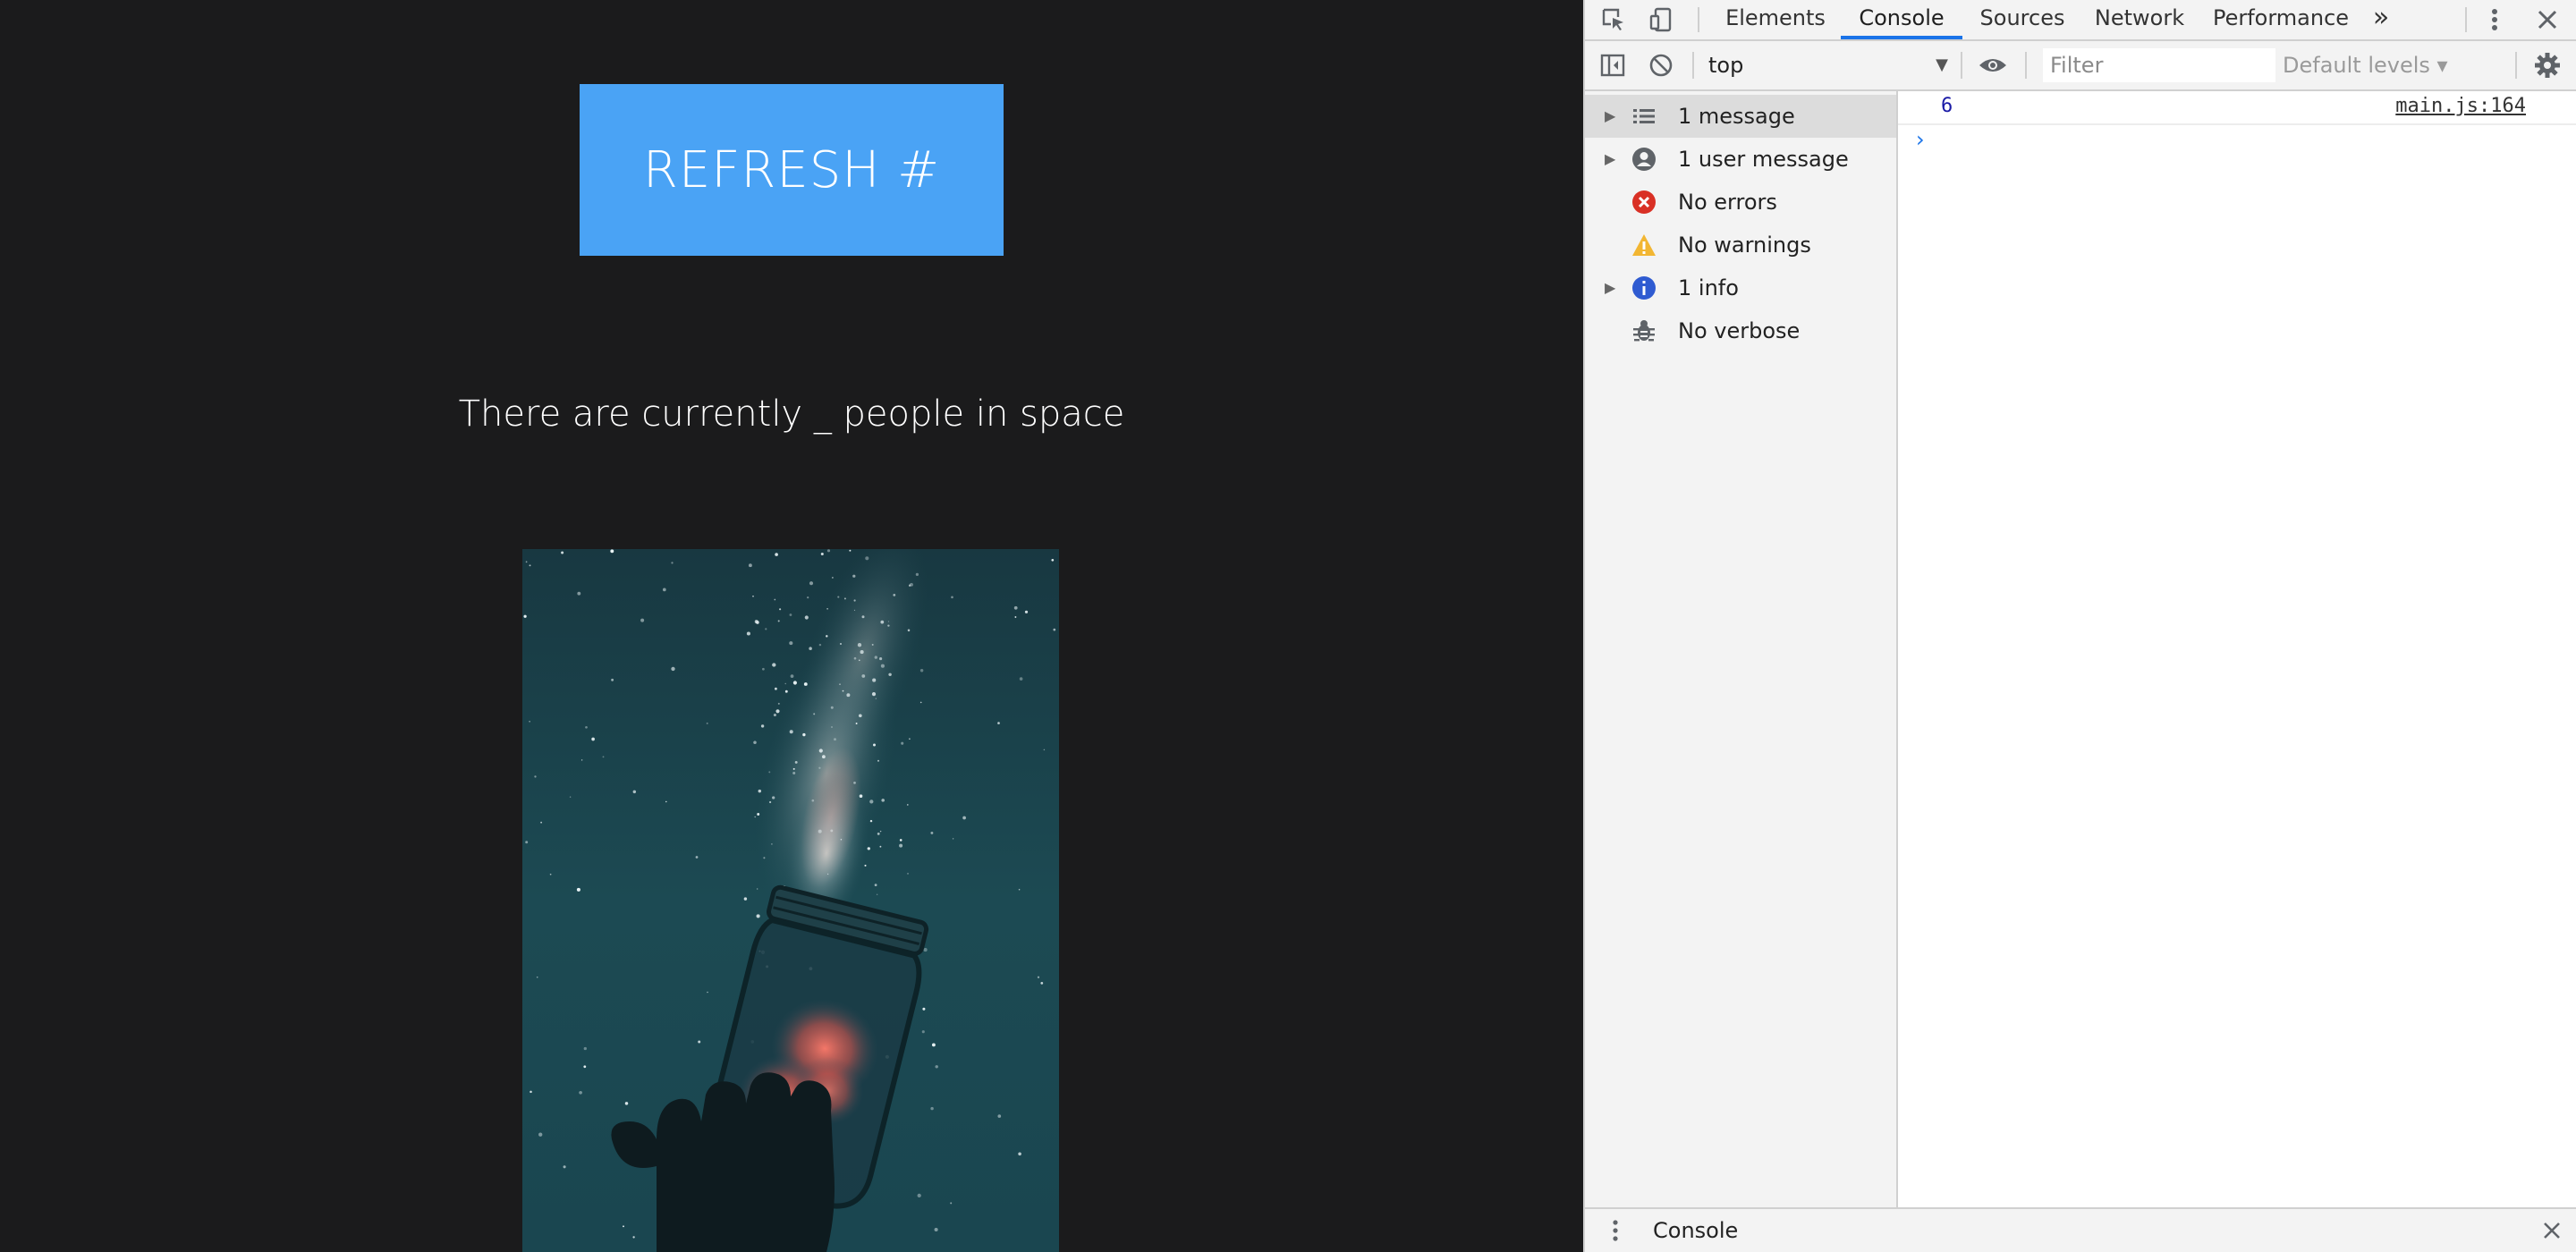 The height and width of the screenshot is (1252, 2576). I want to click on warning-icon, so click(1644, 245).